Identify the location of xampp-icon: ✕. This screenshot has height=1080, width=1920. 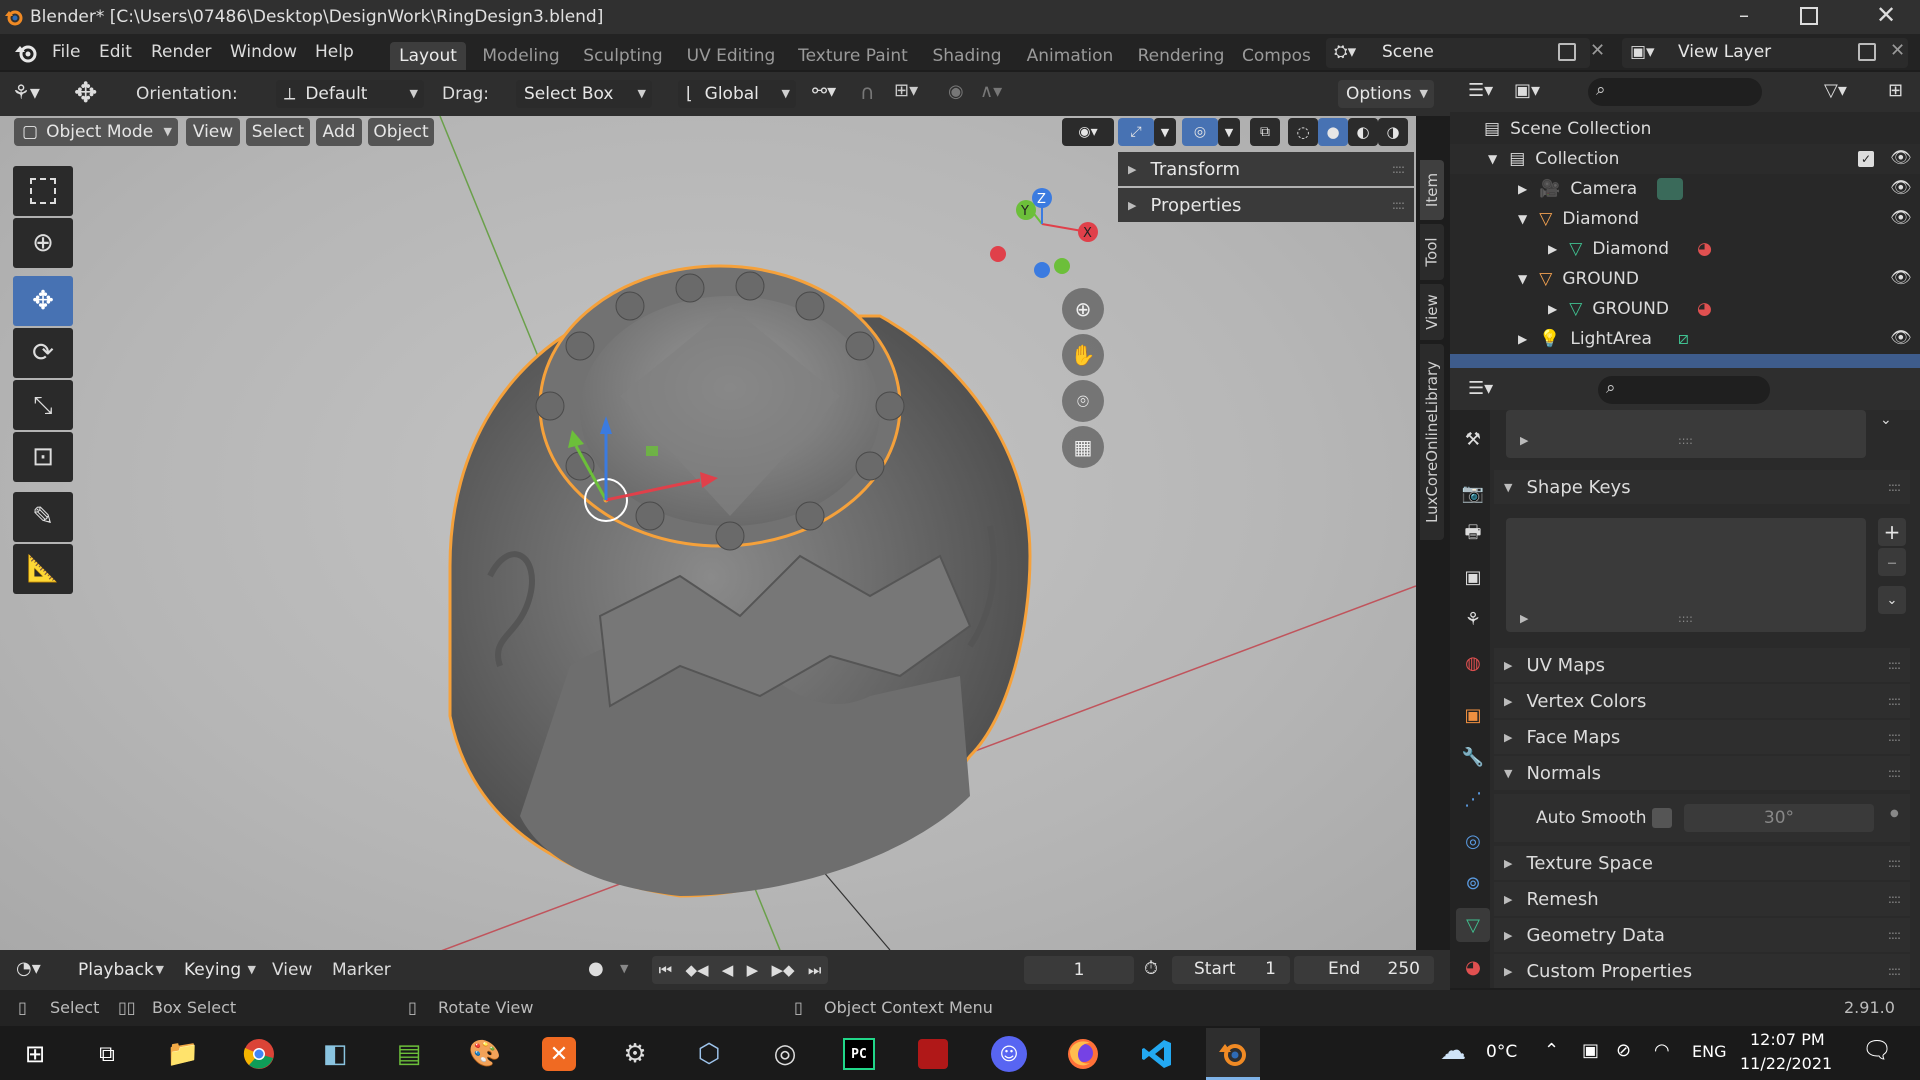
(559, 1054).